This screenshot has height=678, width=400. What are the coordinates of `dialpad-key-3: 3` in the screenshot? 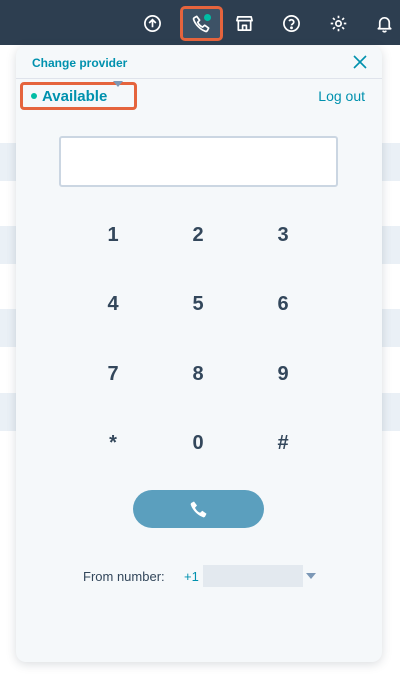 It's located at (283, 235).